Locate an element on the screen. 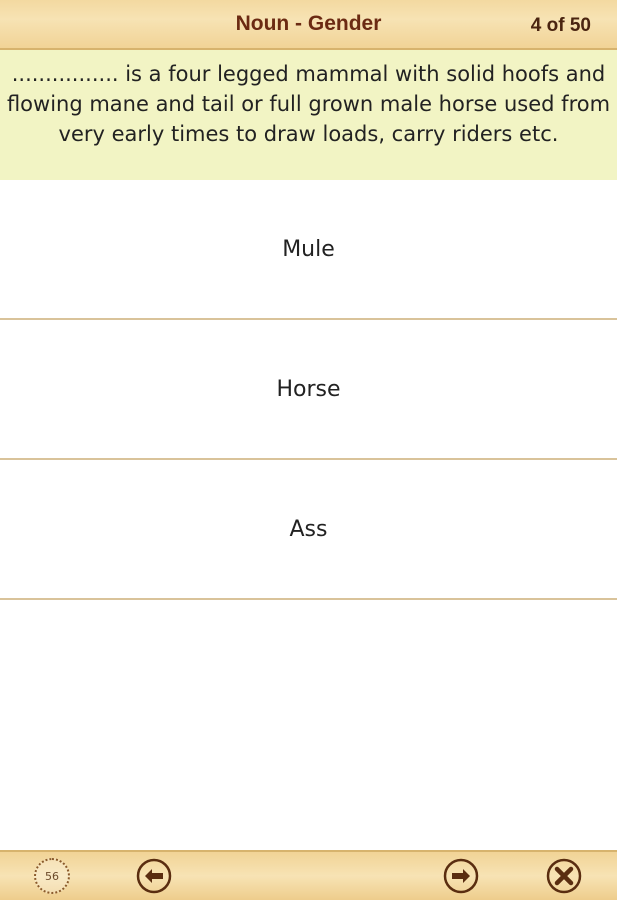 The width and height of the screenshot is (617, 900). next-button is located at coordinates (461, 876).